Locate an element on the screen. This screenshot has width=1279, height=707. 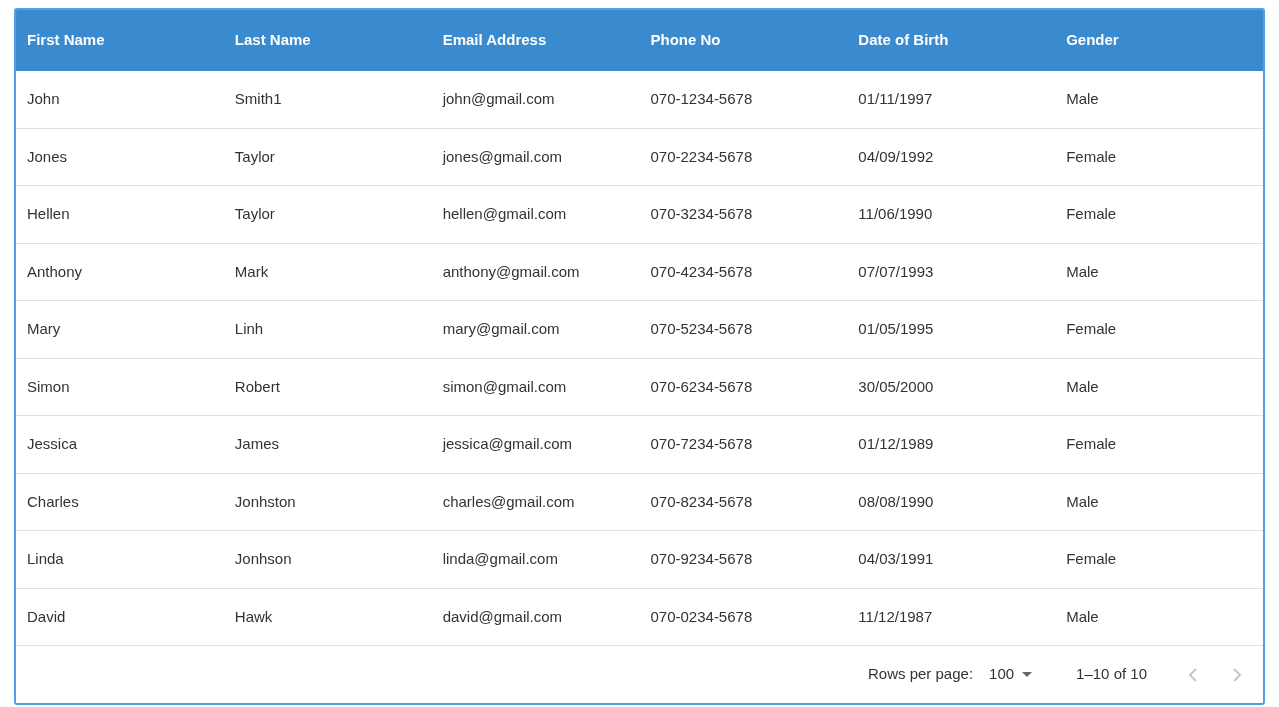
table-cell-text: 30/05/2000 is located at coordinates (896, 386).